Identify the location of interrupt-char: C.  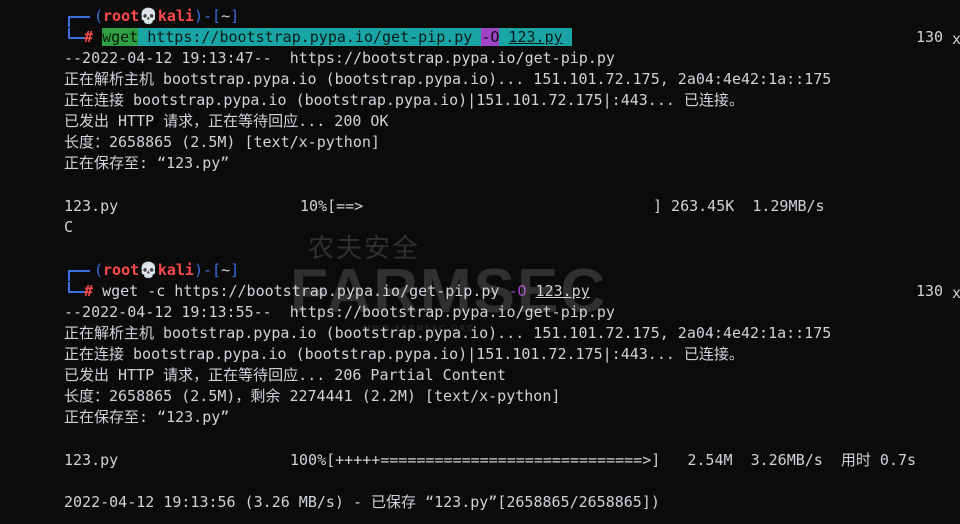
(69, 227).